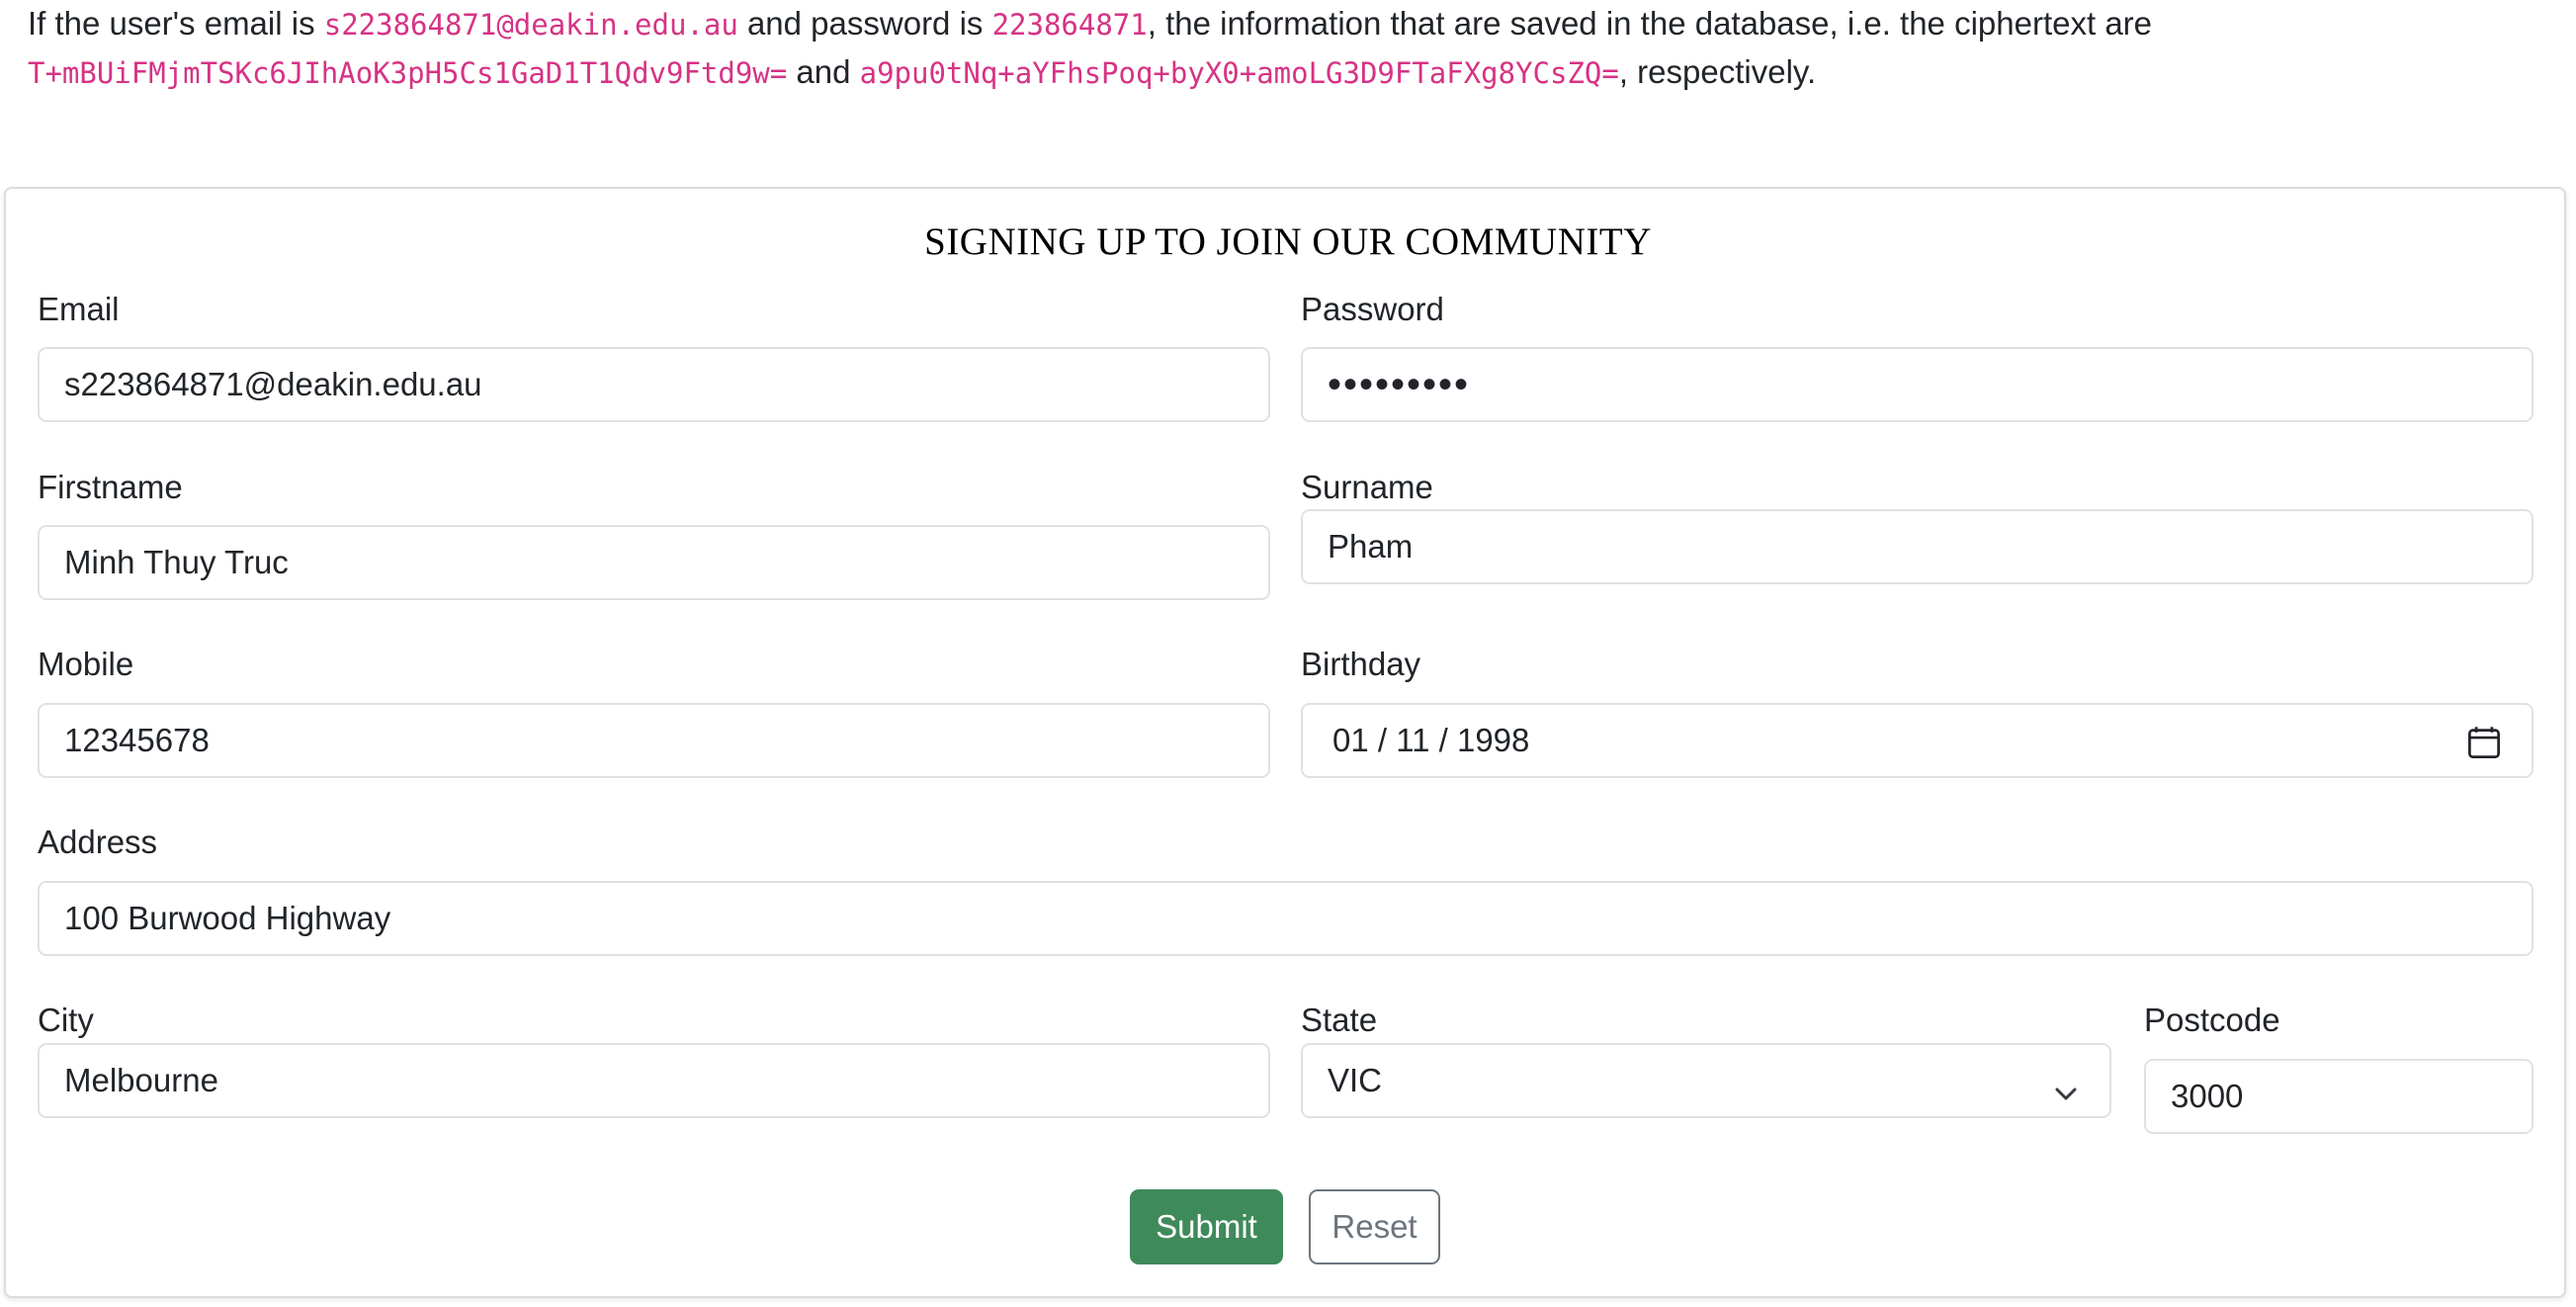 This screenshot has height=1307, width=2576. I want to click on birthday-label: Birthday, so click(1361, 664).